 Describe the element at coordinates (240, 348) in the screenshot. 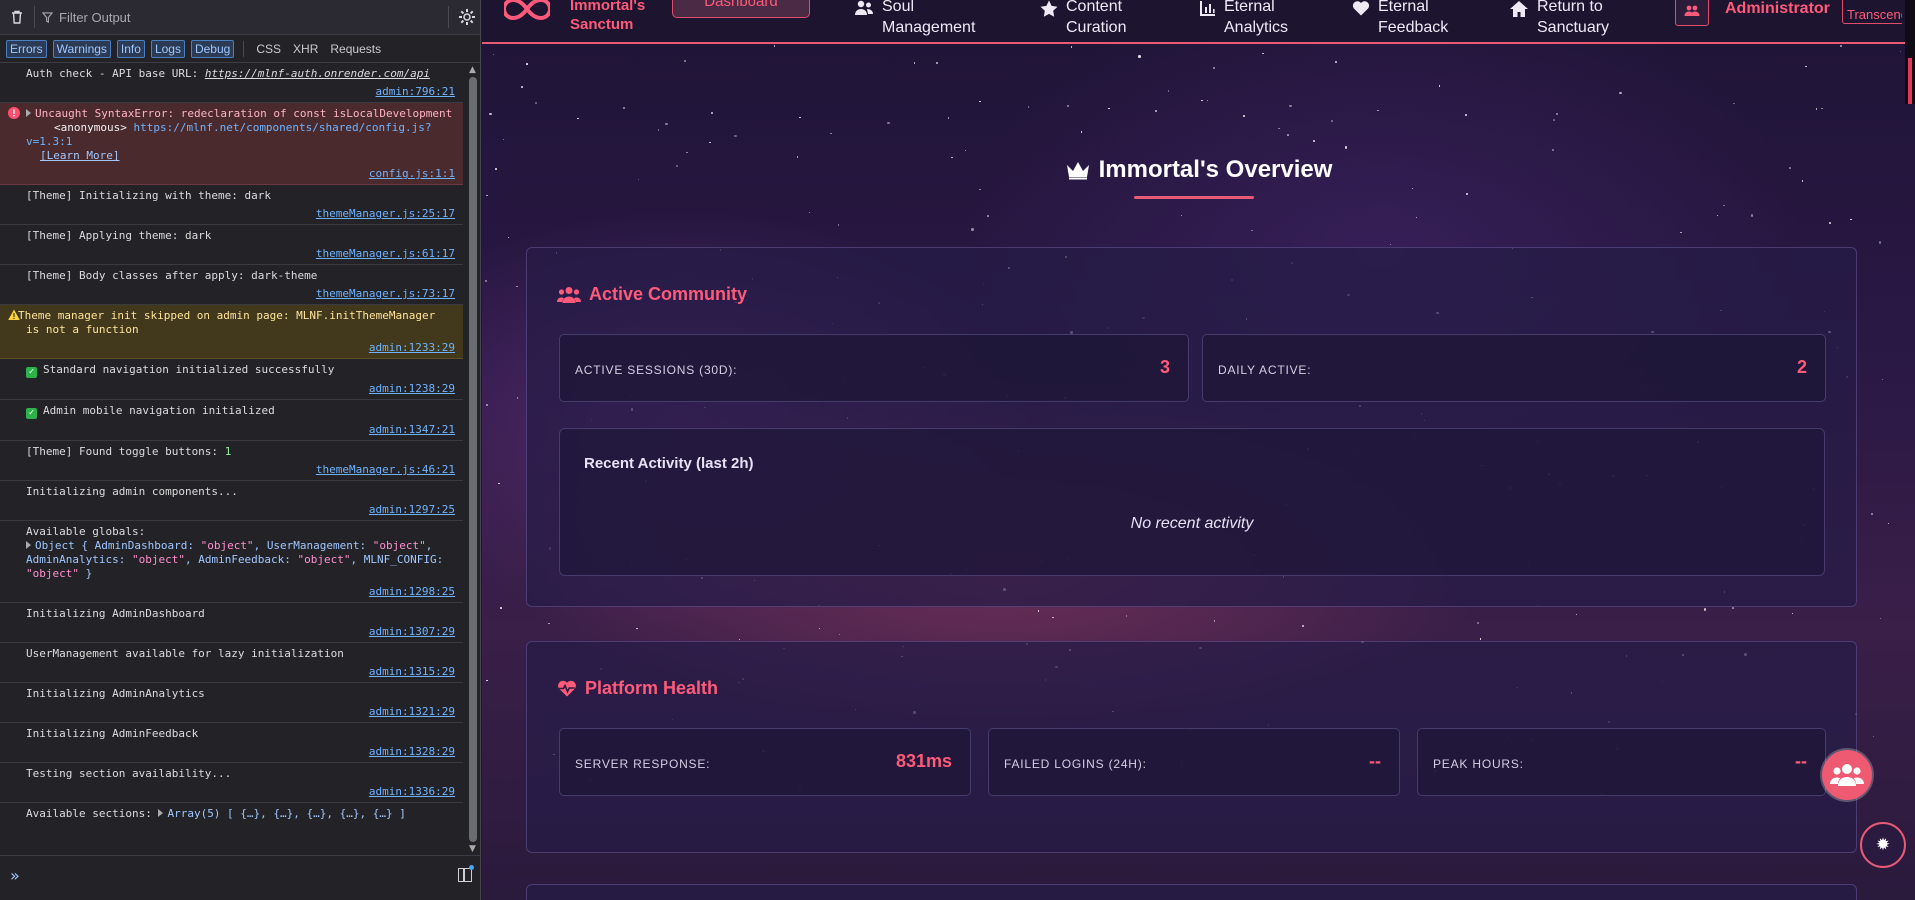

I see `message-source: admin:1233:29` at that location.